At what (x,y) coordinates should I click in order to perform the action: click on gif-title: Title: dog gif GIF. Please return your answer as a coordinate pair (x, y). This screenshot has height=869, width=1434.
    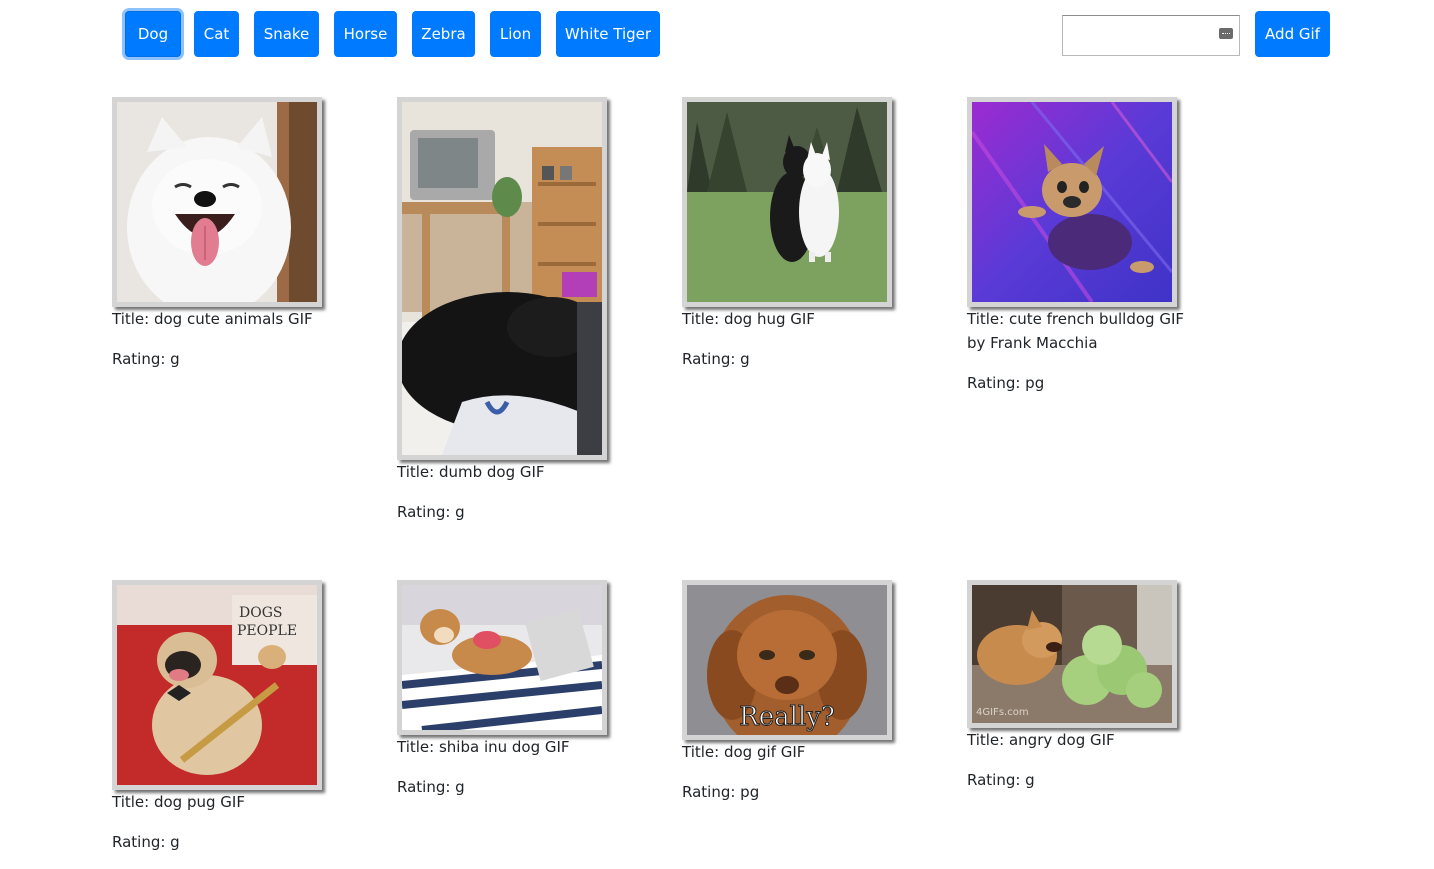
    Looking at the image, I should click on (744, 752).